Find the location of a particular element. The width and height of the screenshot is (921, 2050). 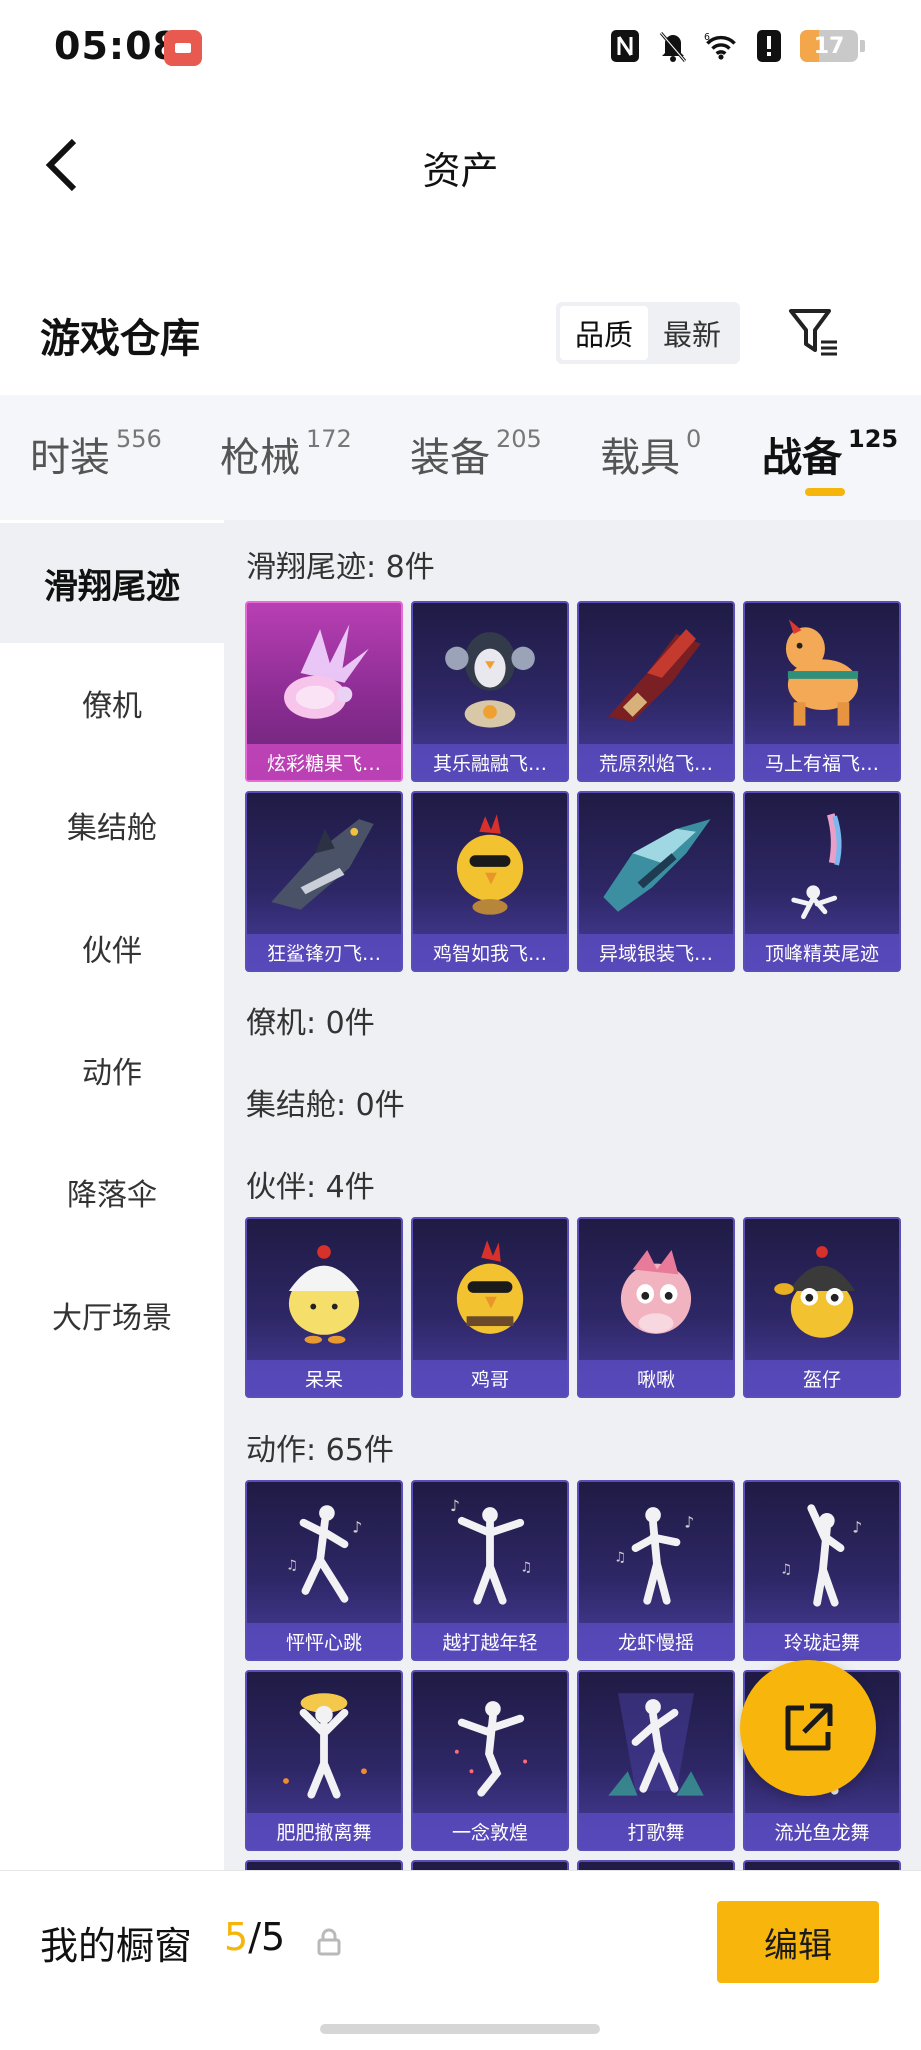

filter-button is located at coordinates (814, 332).